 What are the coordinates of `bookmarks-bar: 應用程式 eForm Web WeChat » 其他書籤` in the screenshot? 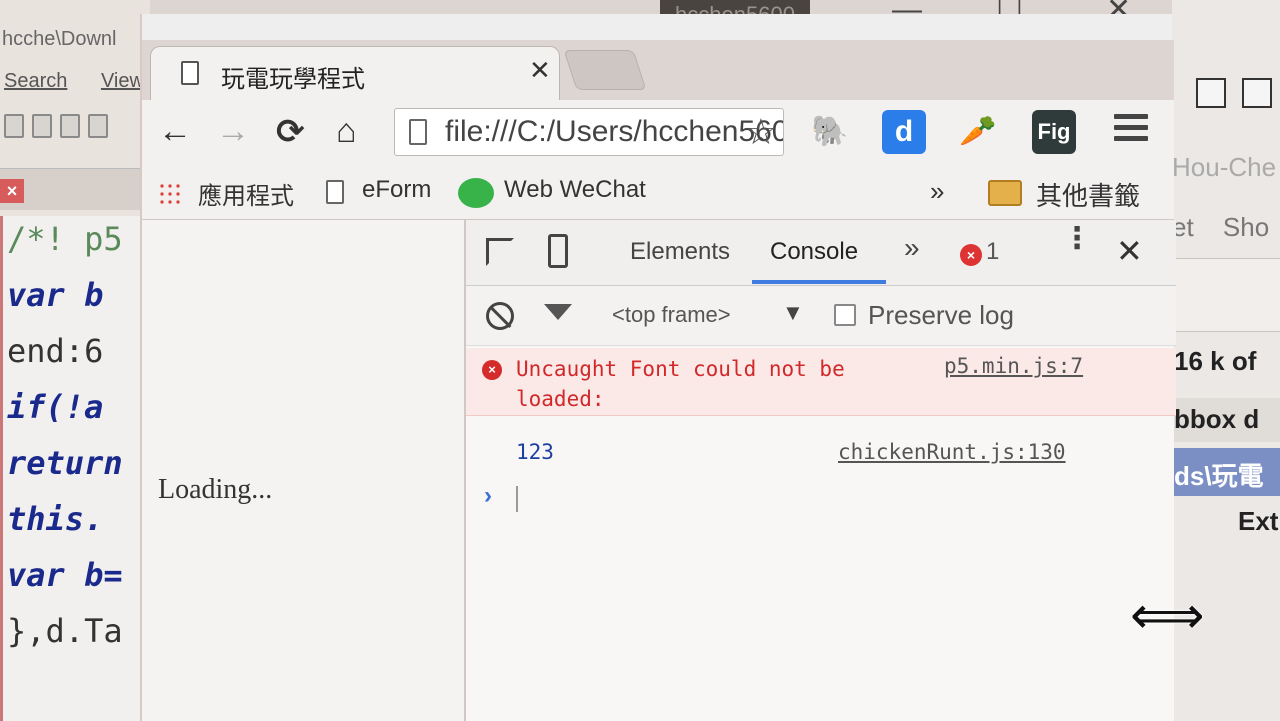 It's located at (658, 192).